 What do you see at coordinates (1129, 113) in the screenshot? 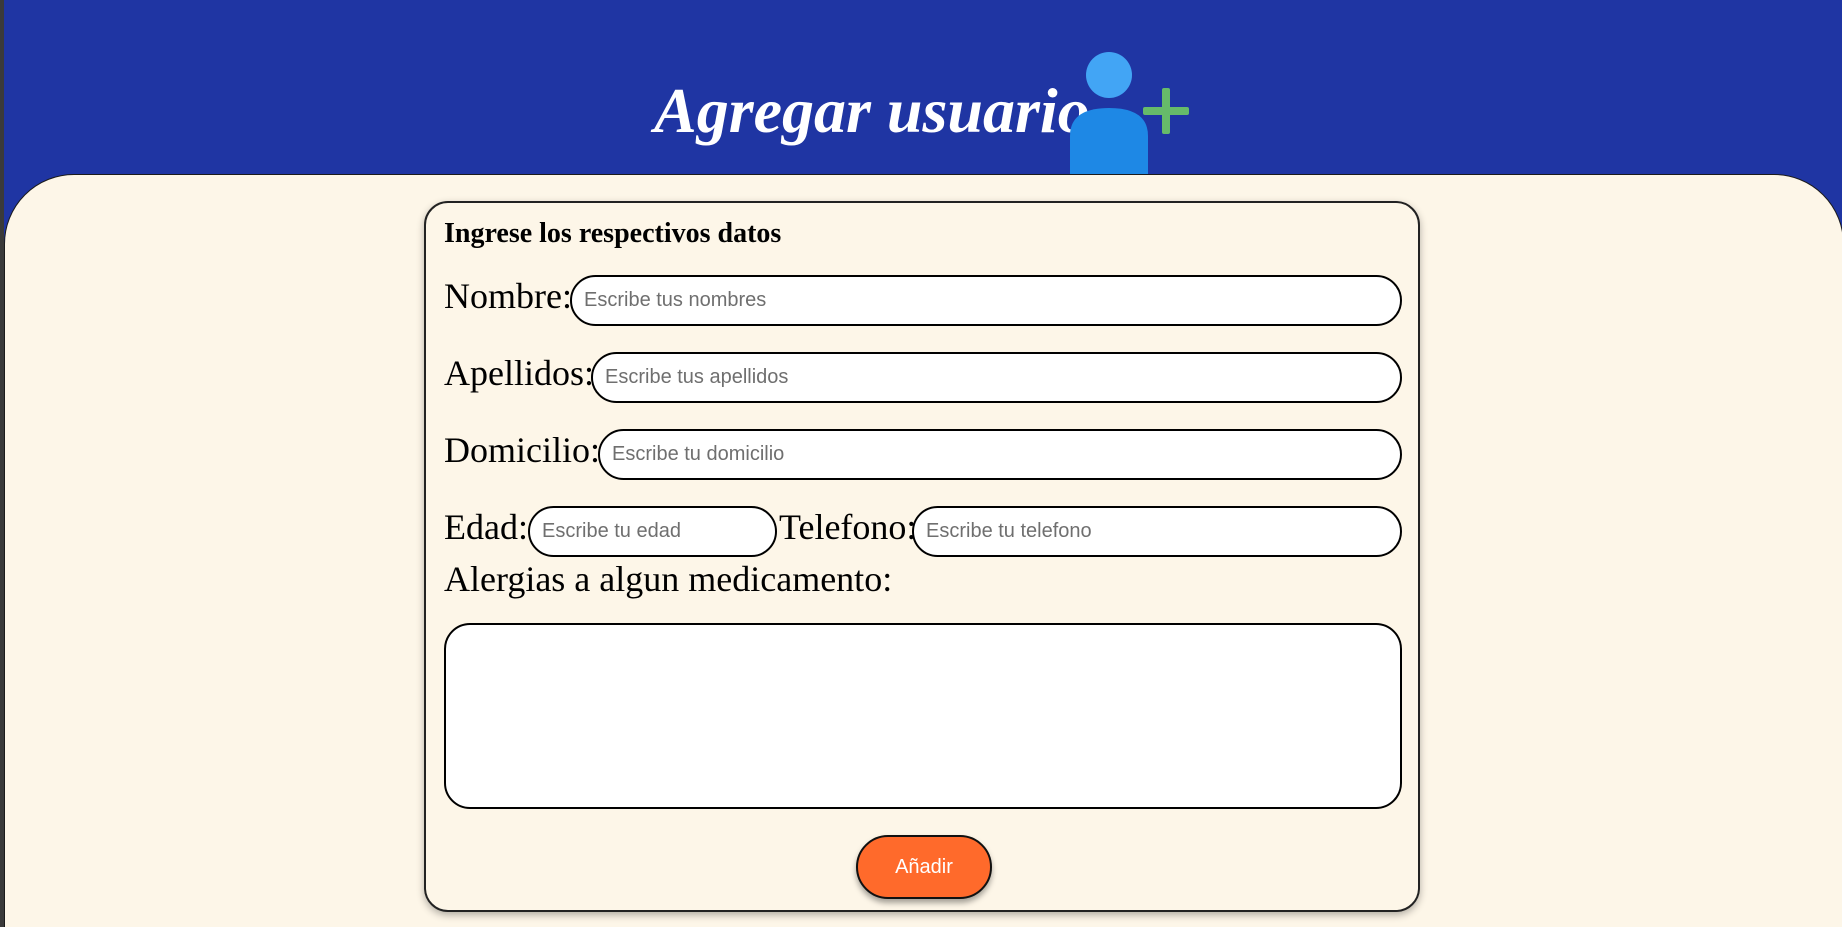
I see `add-user-icon` at bounding box center [1129, 113].